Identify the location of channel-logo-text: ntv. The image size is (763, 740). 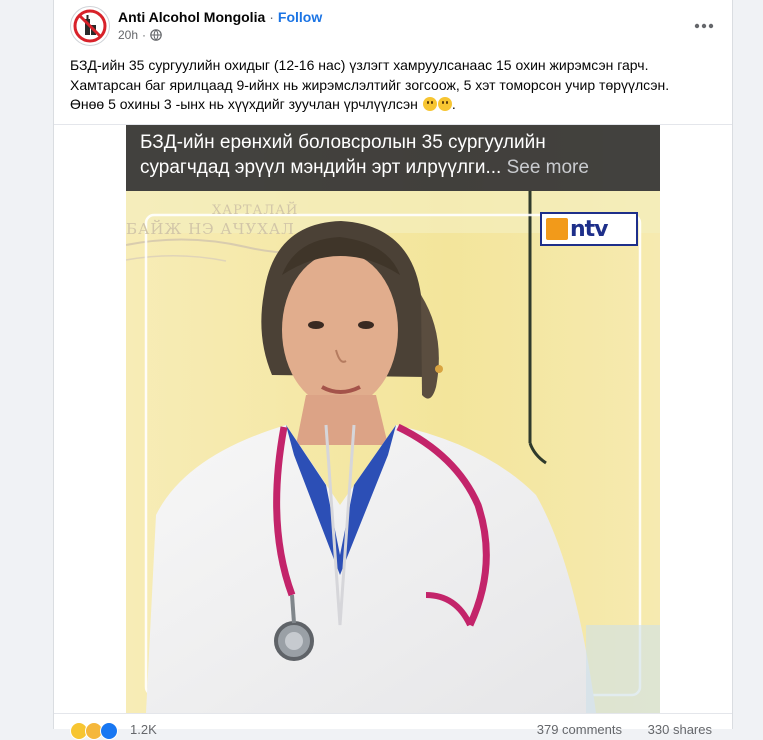
(589, 229).